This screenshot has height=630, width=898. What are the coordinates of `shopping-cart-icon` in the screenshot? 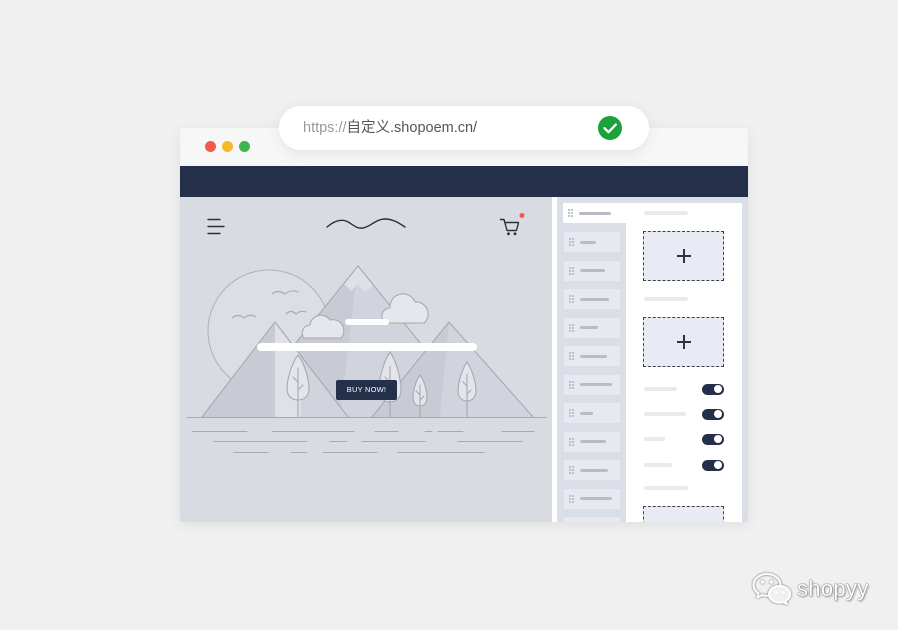 It's located at (509, 227).